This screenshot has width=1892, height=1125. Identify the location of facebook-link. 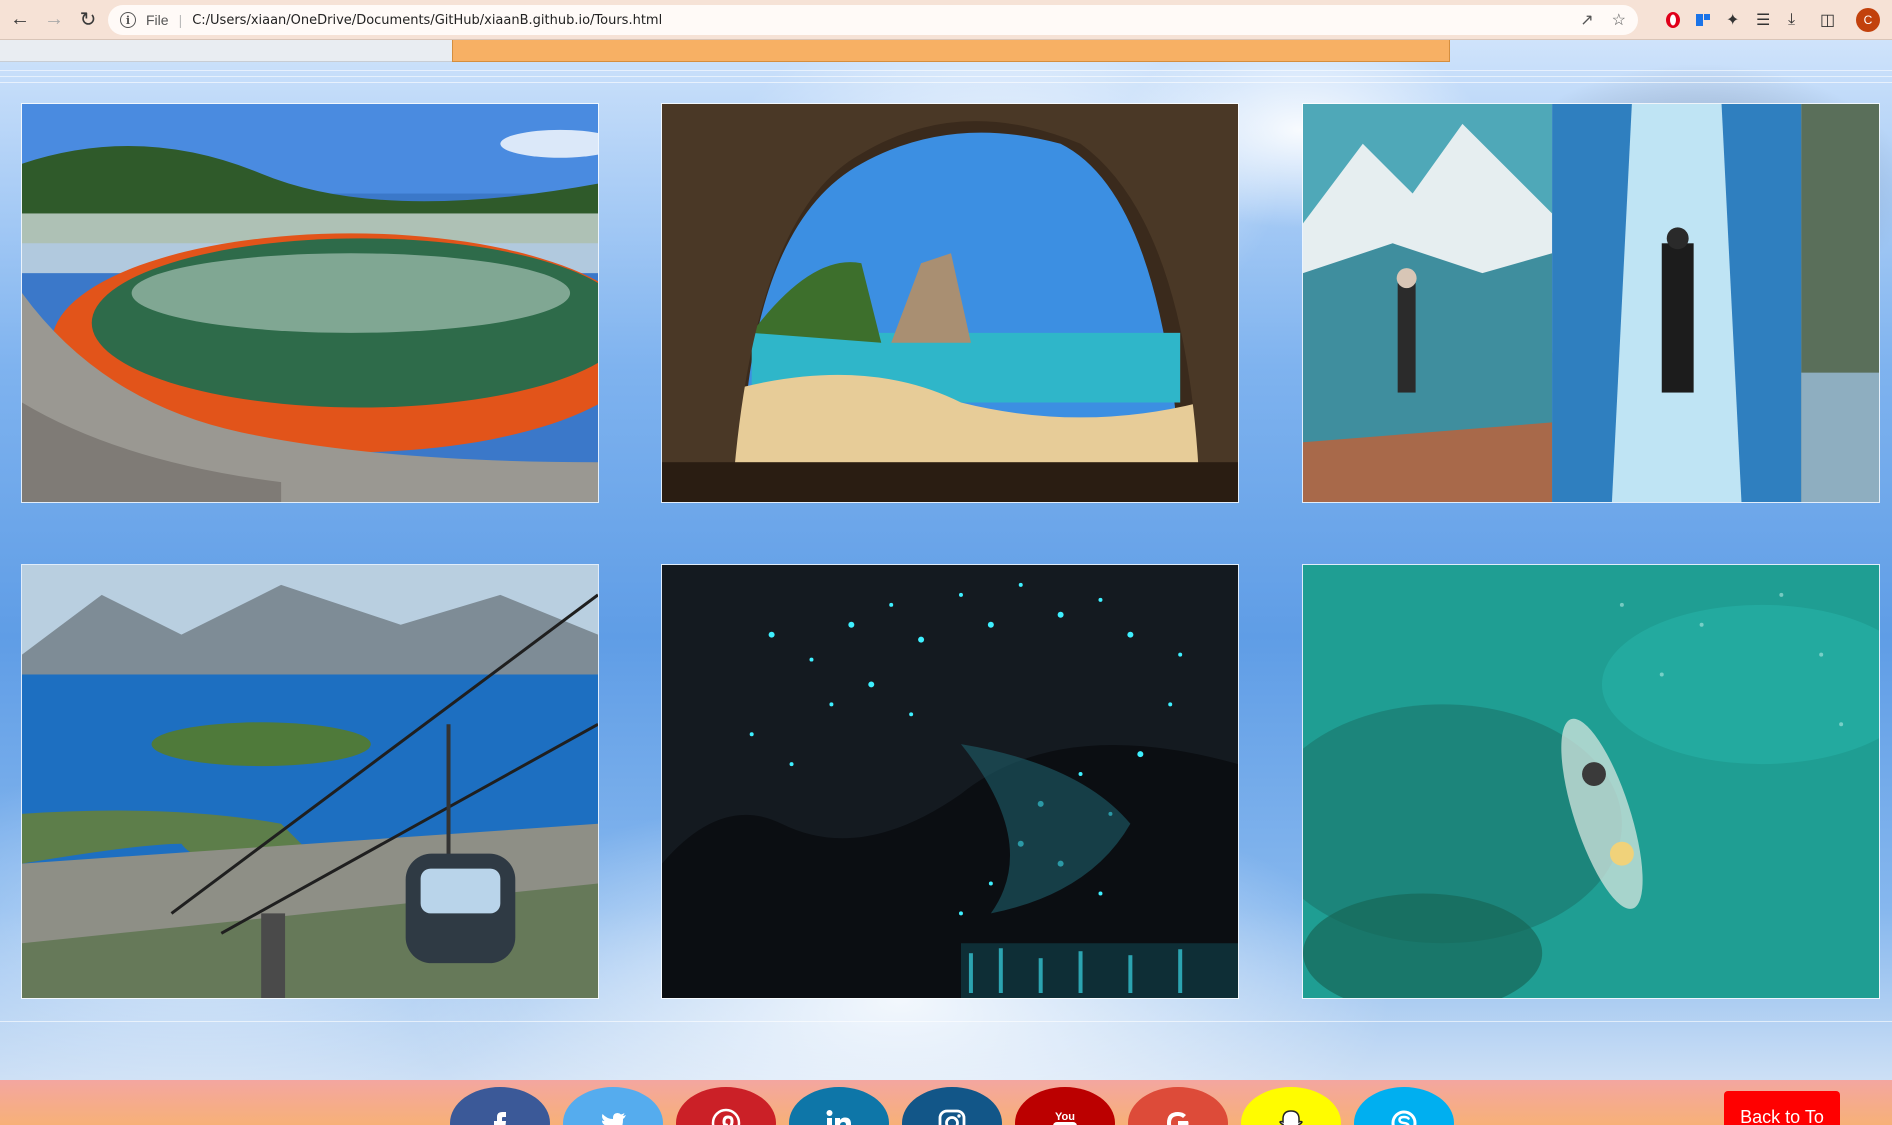
(500, 1106).